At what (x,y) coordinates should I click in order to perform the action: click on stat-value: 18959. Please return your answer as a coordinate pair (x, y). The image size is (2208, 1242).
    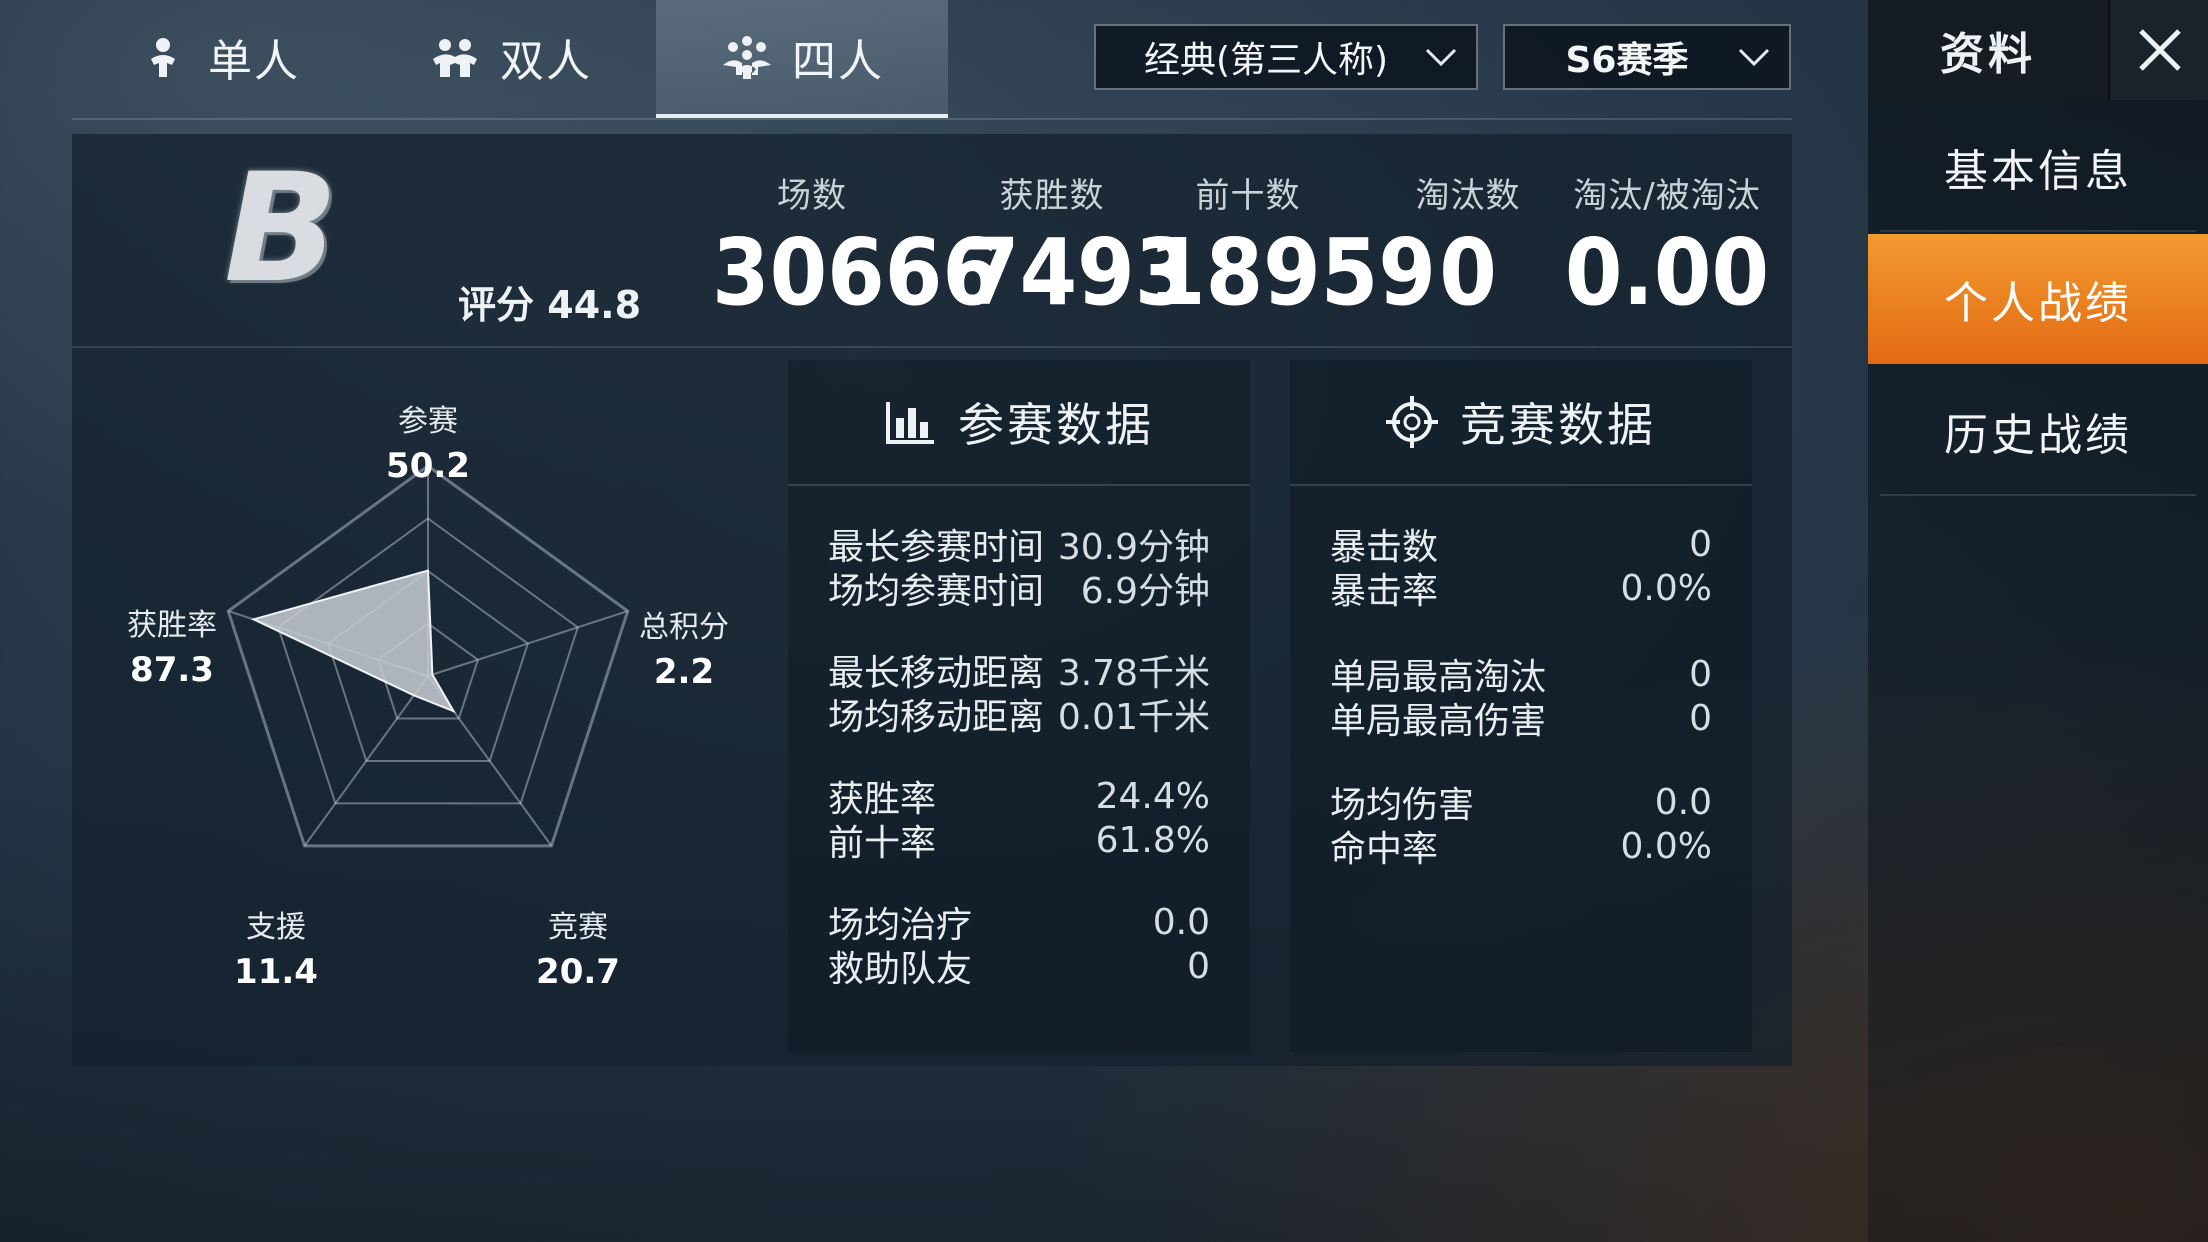
    Looking at the image, I should click on (1292, 272).